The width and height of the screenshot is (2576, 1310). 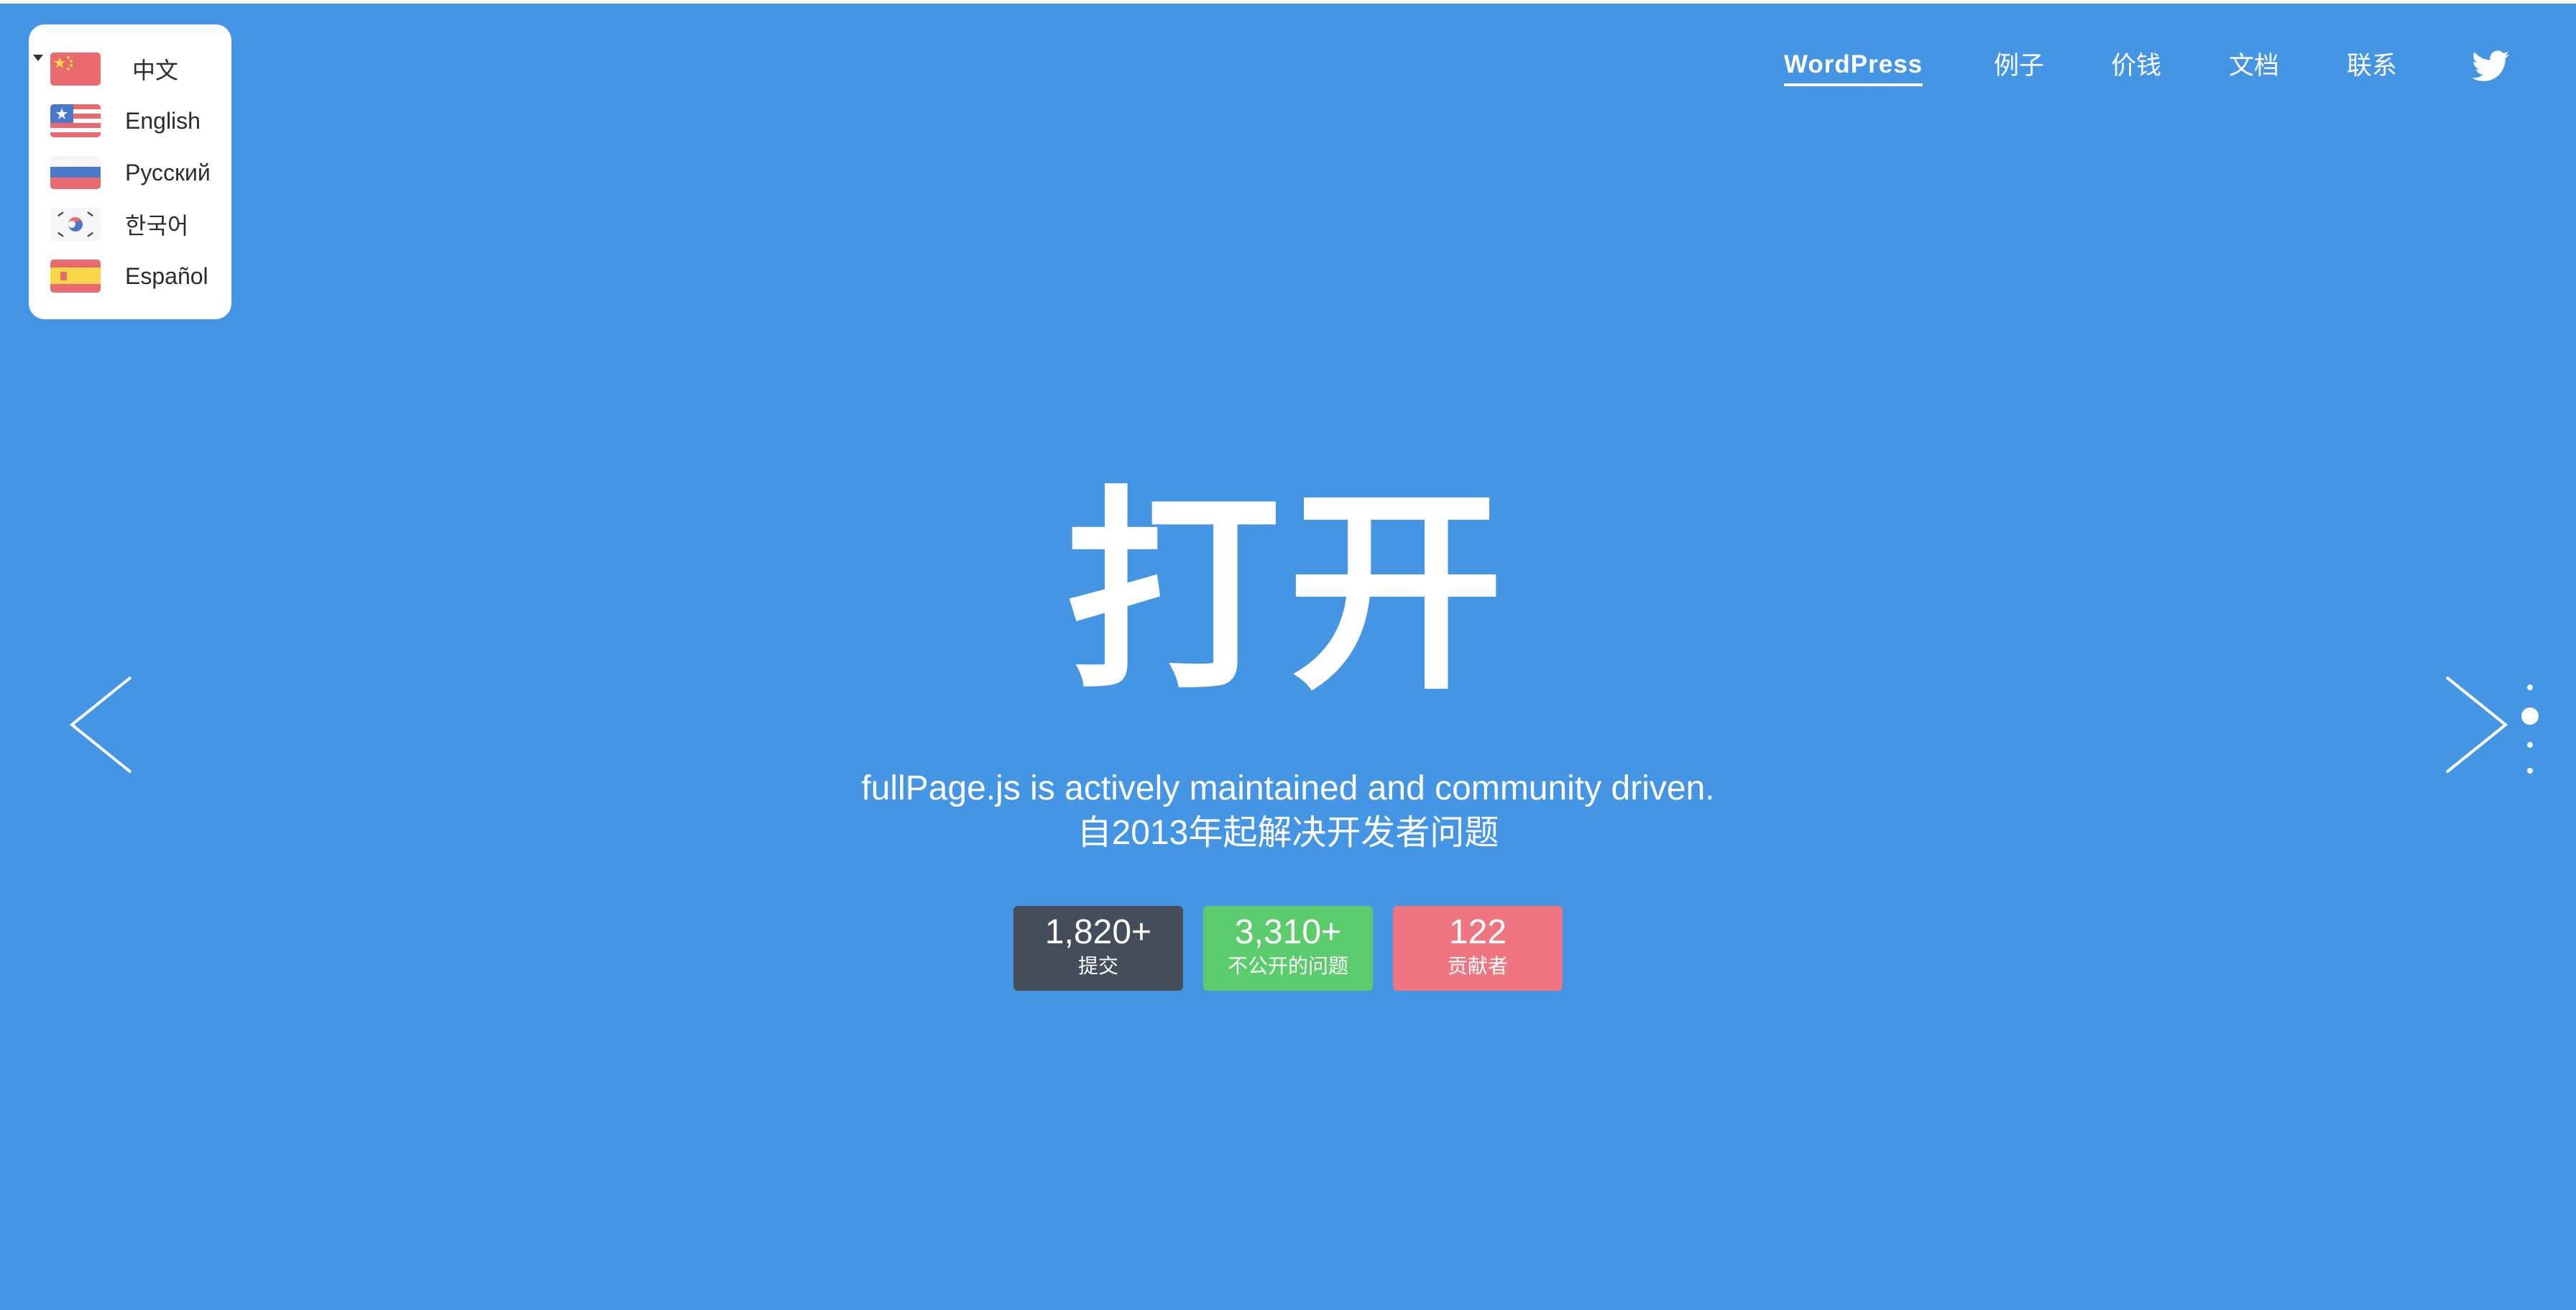 I want to click on language-option-korean: 한국어, so click(x=140, y=224).